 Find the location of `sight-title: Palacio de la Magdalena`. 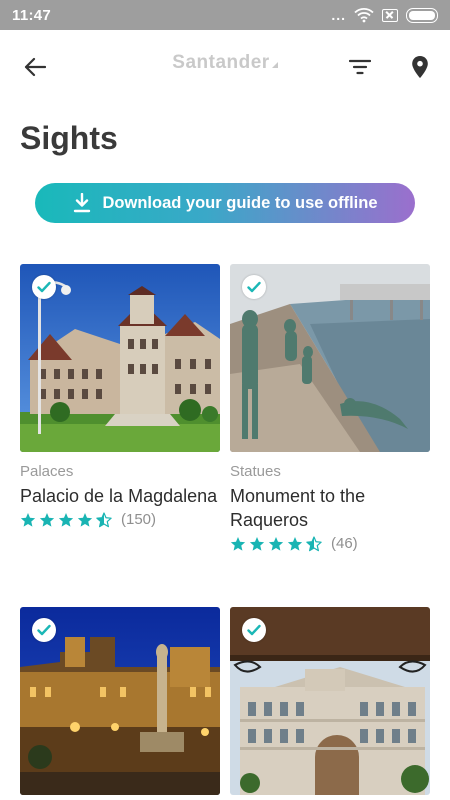

sight-title: Palacio de la Magdalena is located at coordinates (120, 496).